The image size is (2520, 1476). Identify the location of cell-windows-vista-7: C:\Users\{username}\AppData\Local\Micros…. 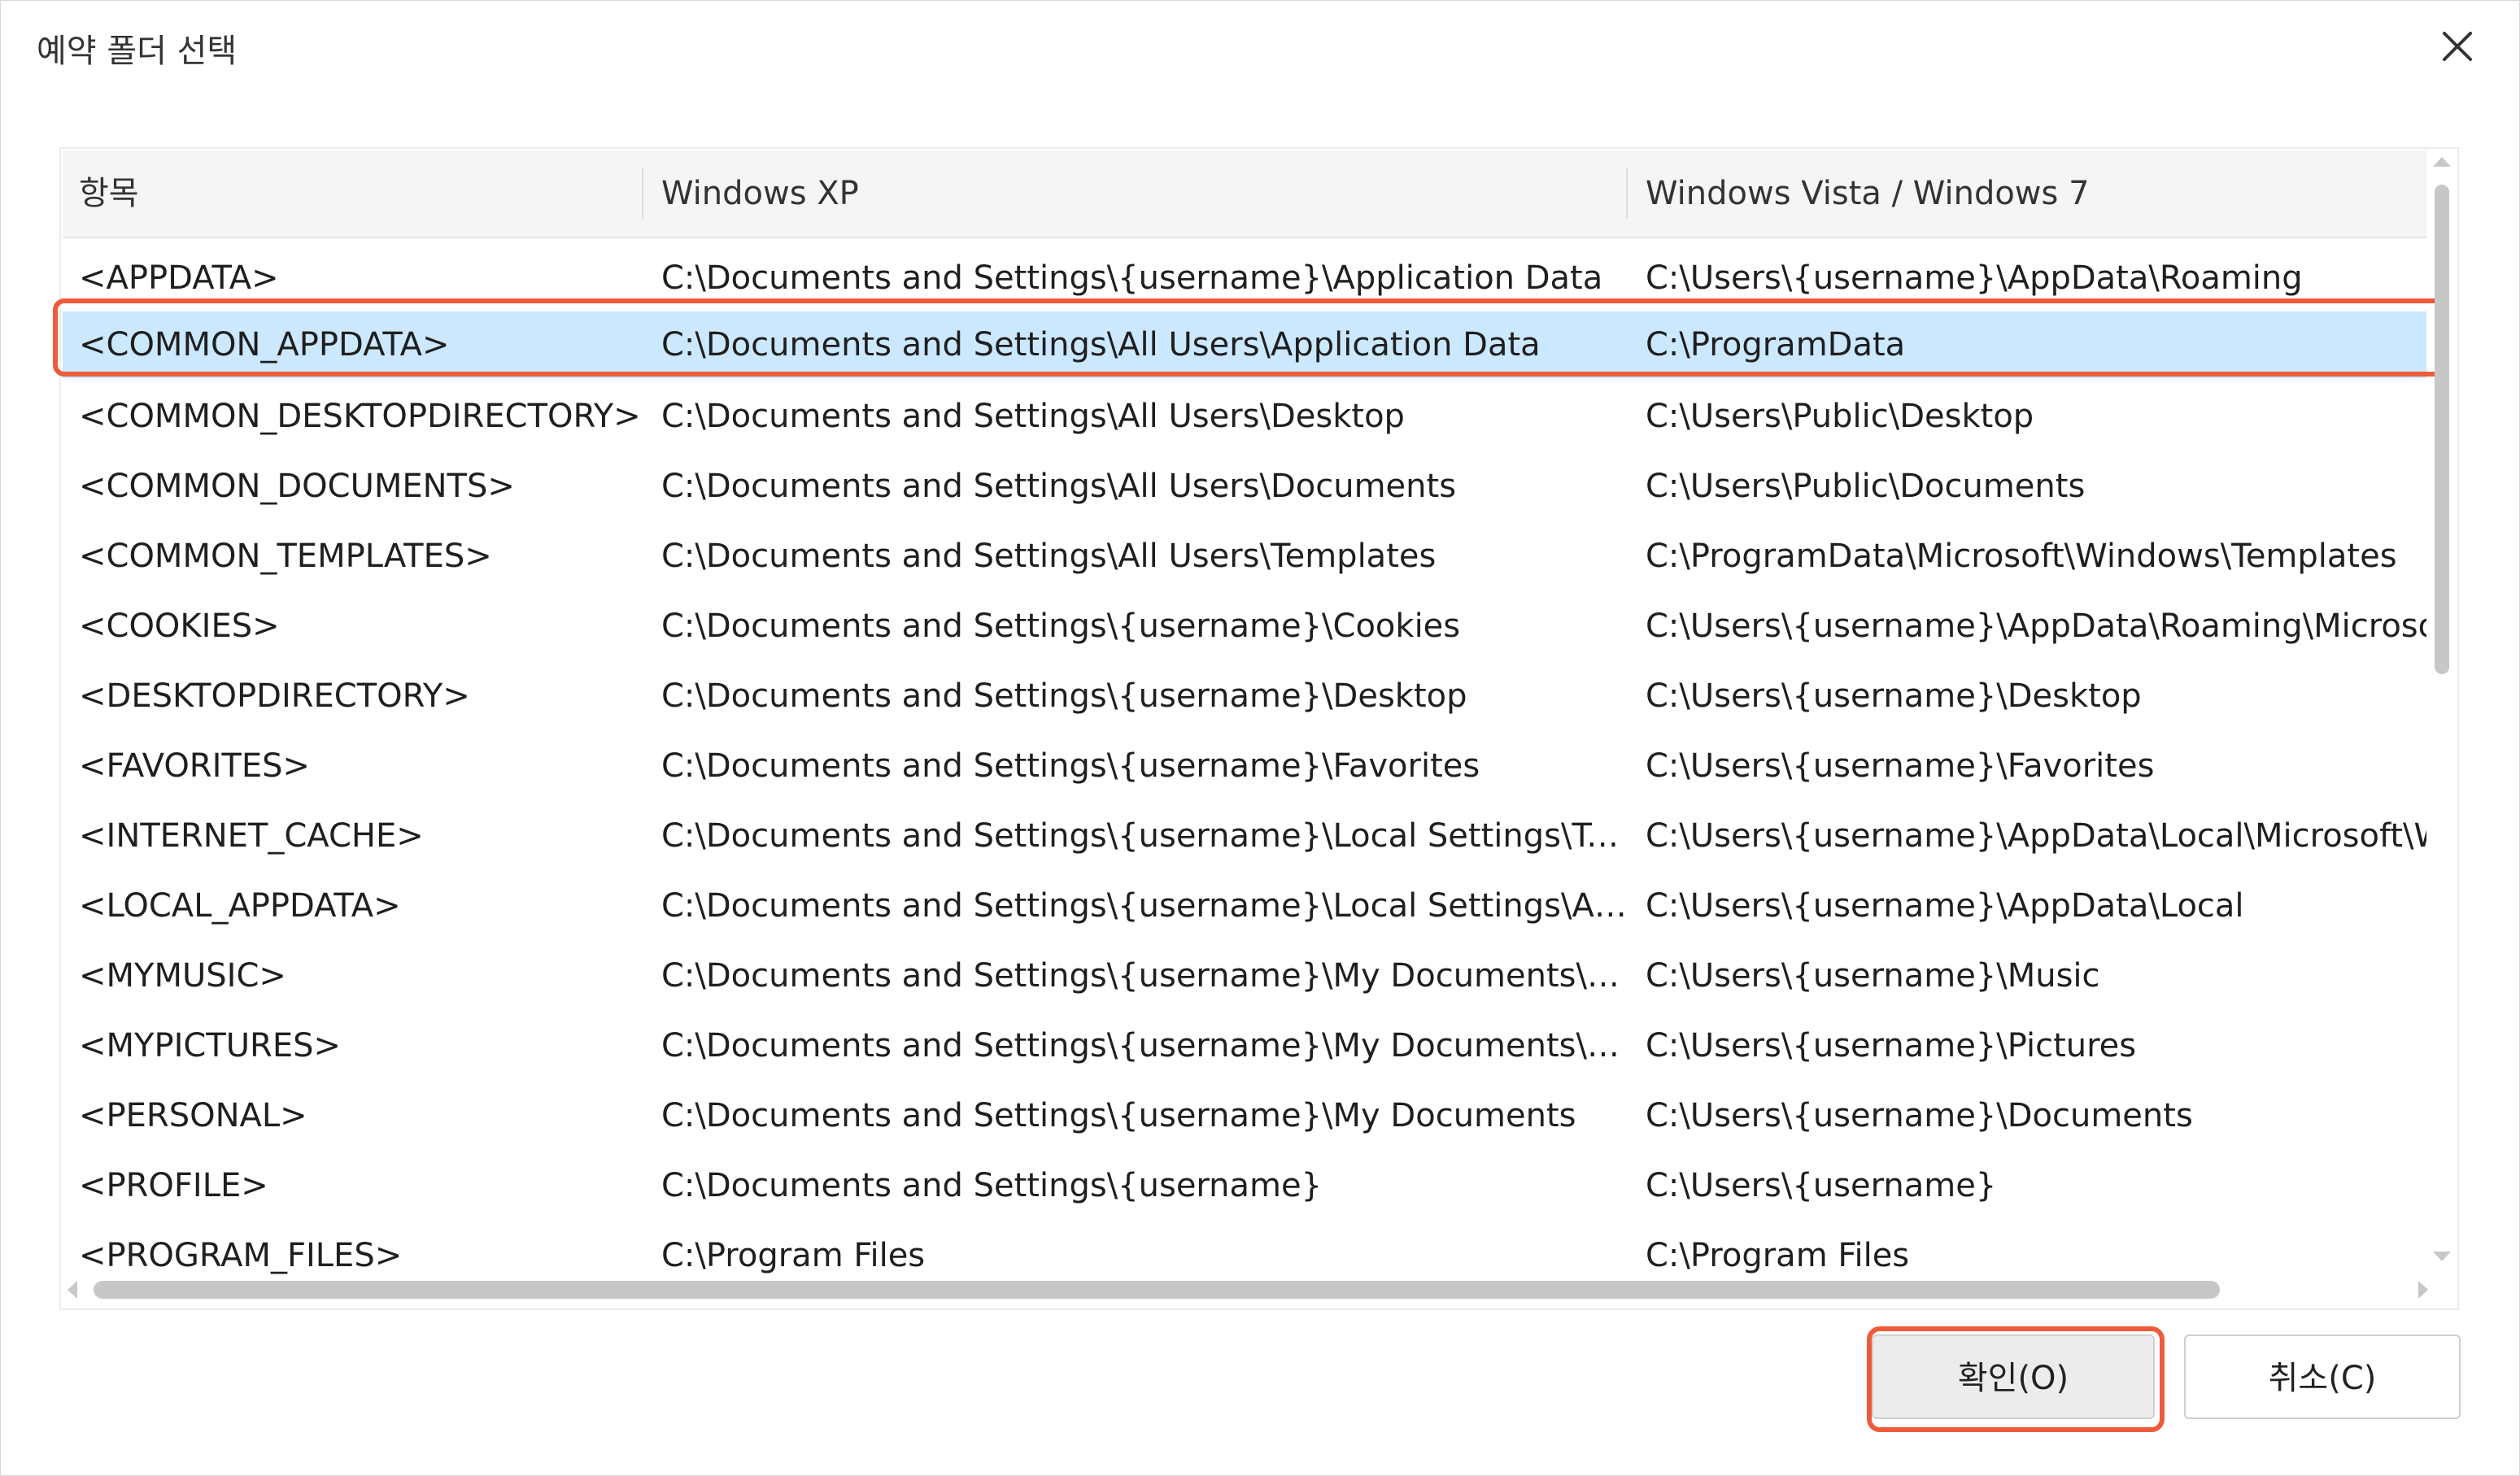
(2036, 836).